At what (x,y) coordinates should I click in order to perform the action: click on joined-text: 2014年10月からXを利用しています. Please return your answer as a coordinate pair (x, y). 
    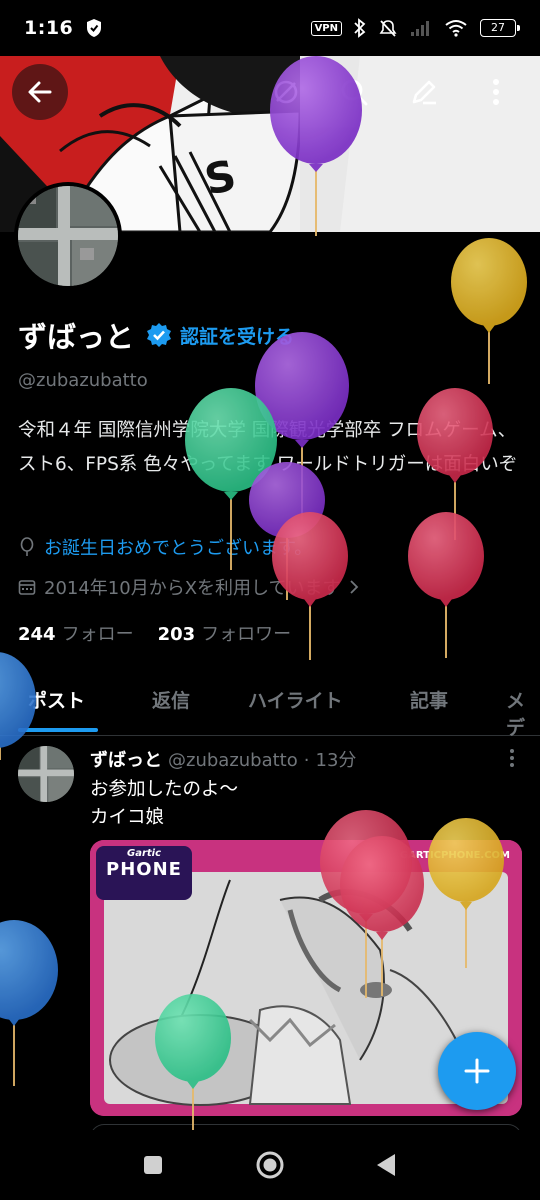
    Looking at the image, I should click on (192, 588).